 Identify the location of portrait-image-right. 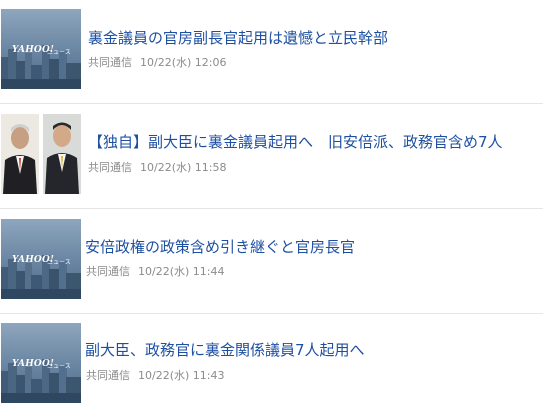
(62, 154).